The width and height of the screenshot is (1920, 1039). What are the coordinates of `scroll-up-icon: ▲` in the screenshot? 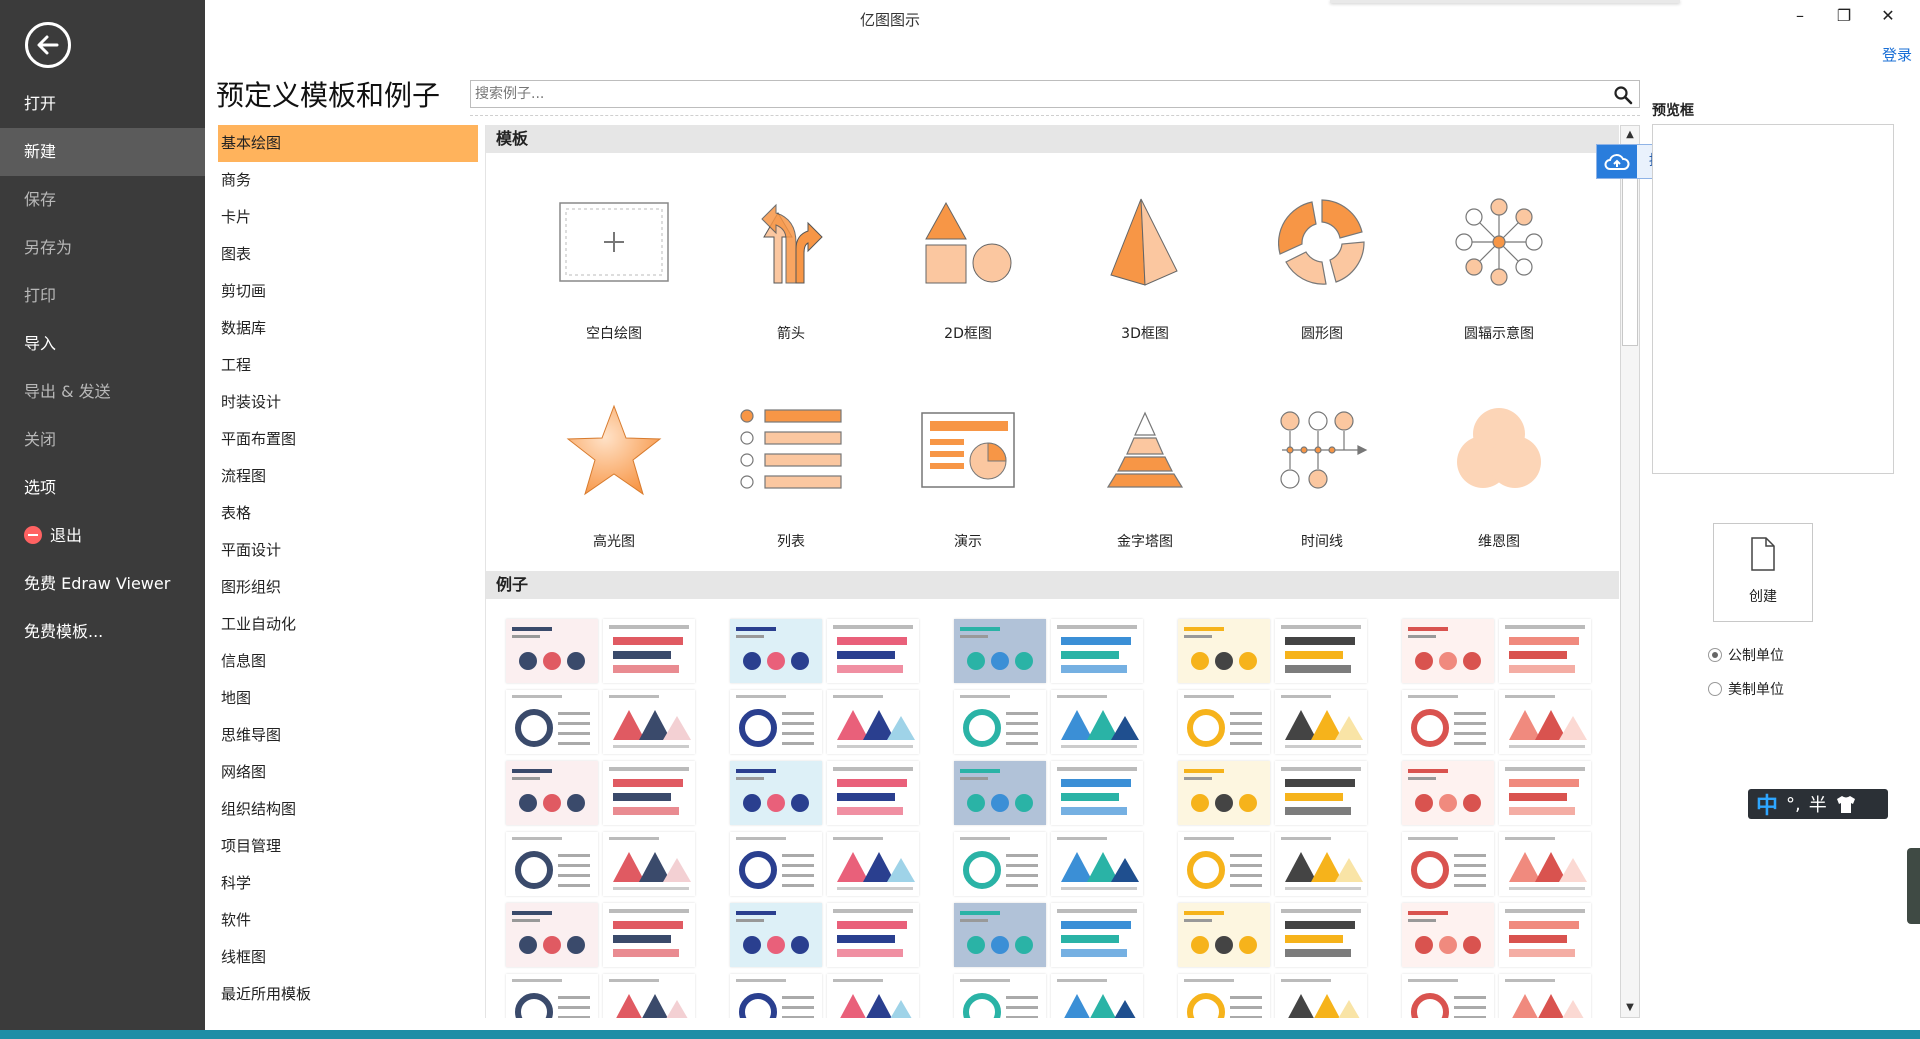 It's located at (1630, 135).